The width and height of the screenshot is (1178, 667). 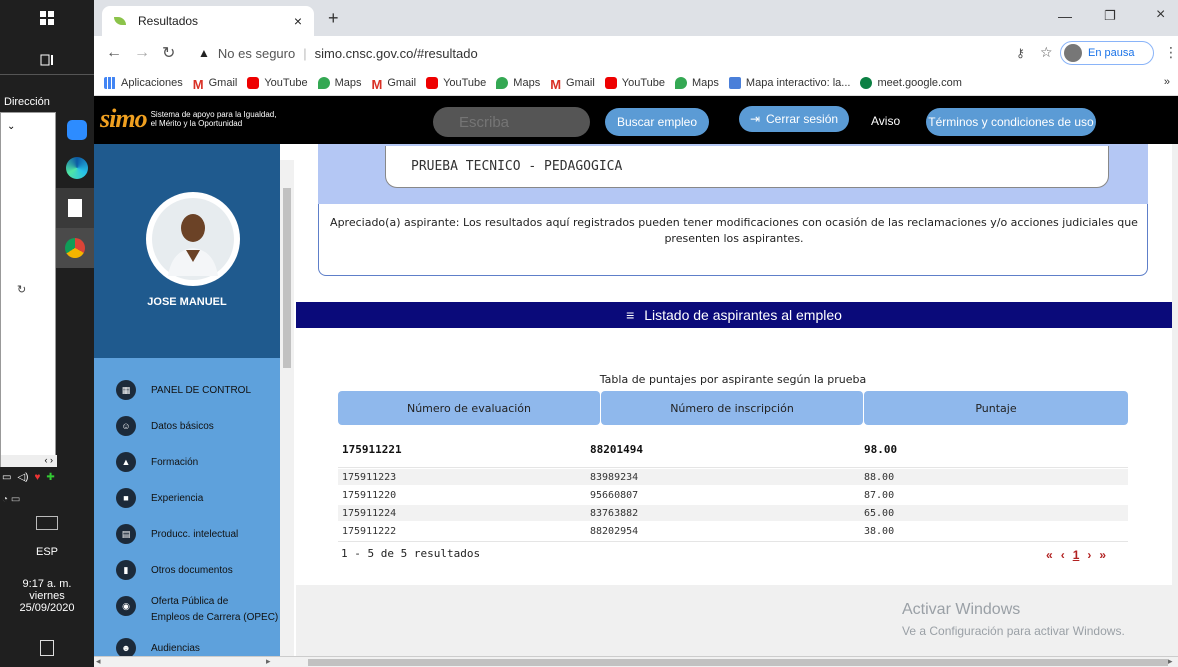 I want to click on column-header-evaluacion: Número de evaluación, so click(x=469, y=408).